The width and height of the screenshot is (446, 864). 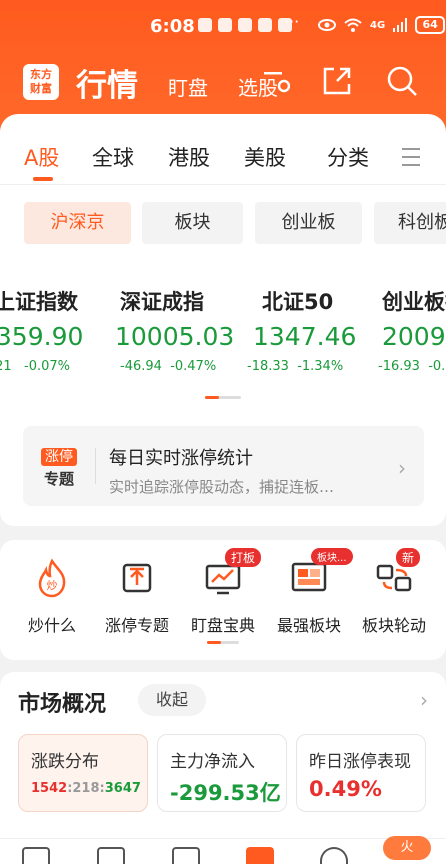 I want to click on tab-hk: 港股, so click(x=189, y=157).